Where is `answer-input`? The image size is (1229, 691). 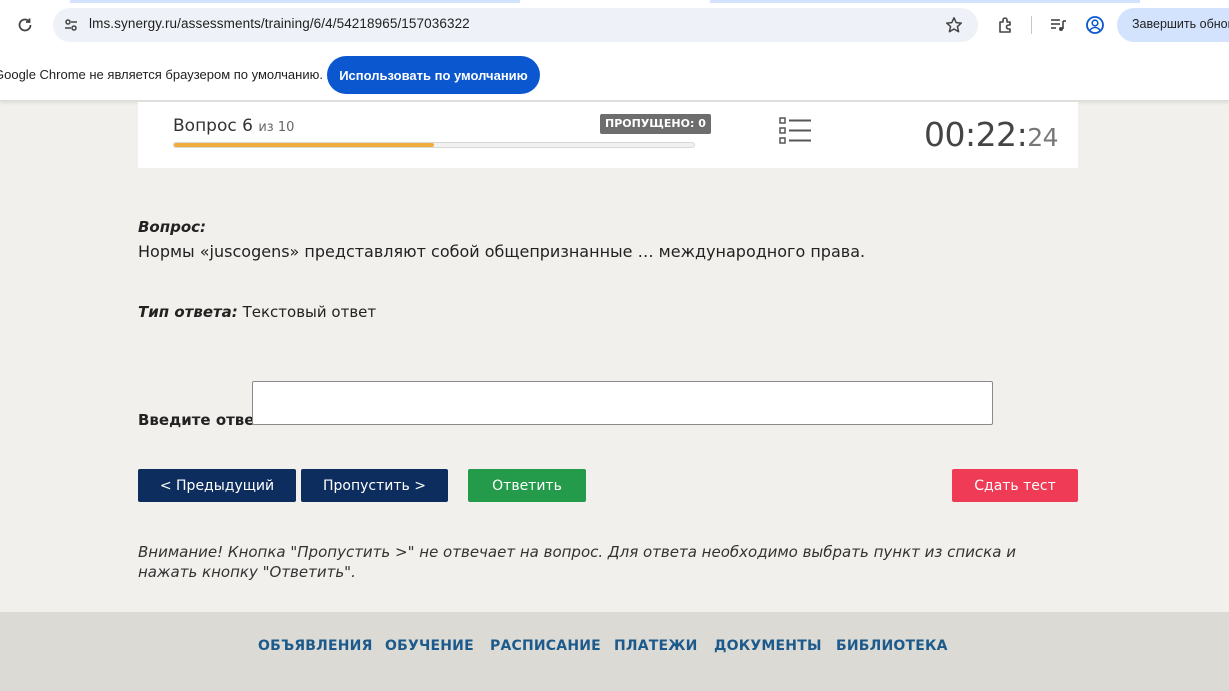
answer-input is located at coordinates (622, 403).